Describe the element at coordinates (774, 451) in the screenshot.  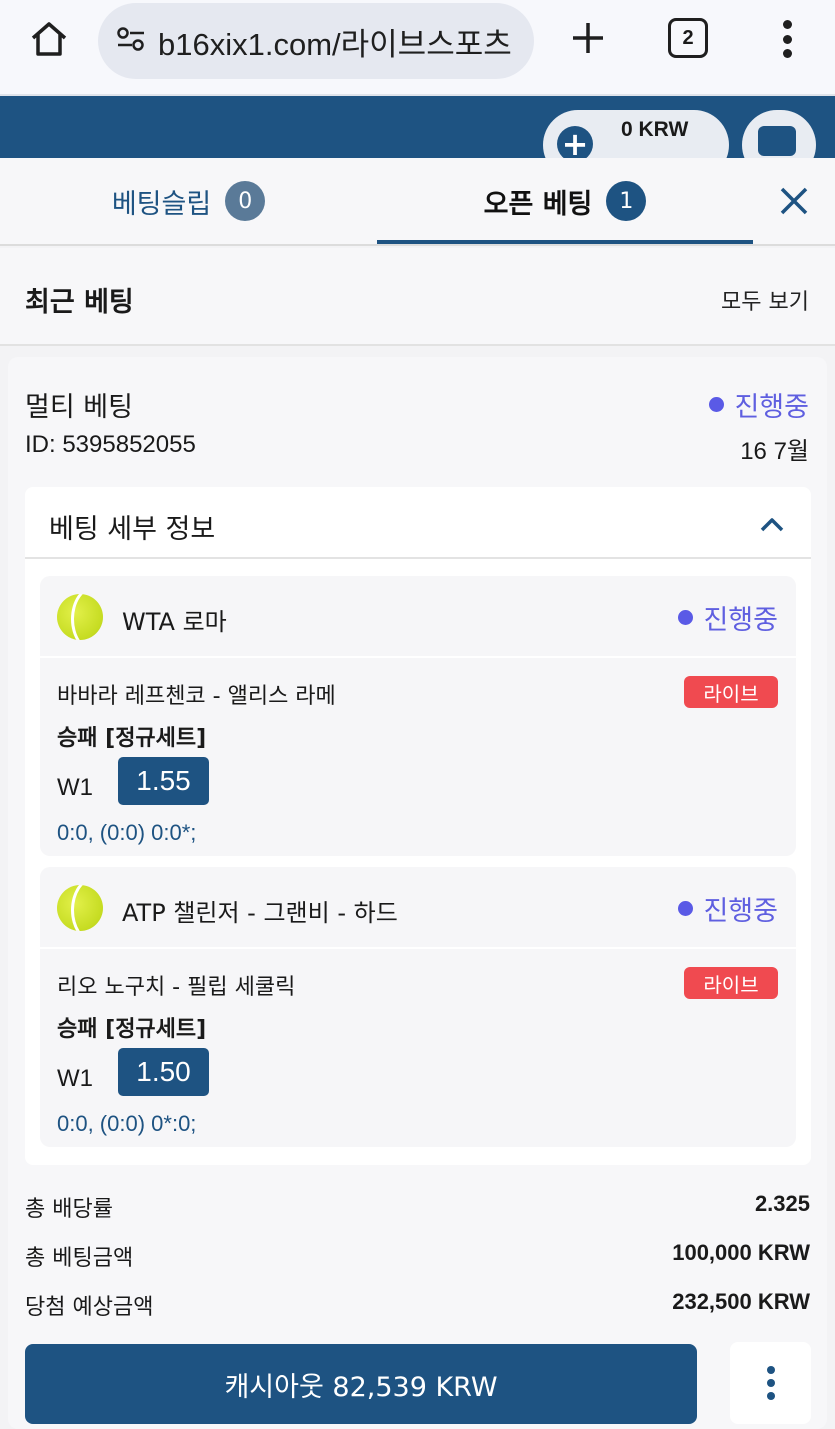
I see `bet-date: 16 7월` at that location.